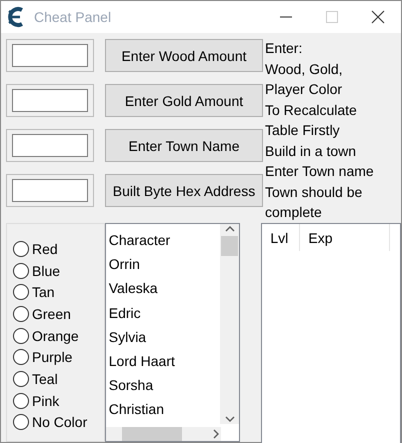 The height and width of the screenshot is (443, 402). I want to click on instruction-text: Wood, Gold,, so click(304, 69).